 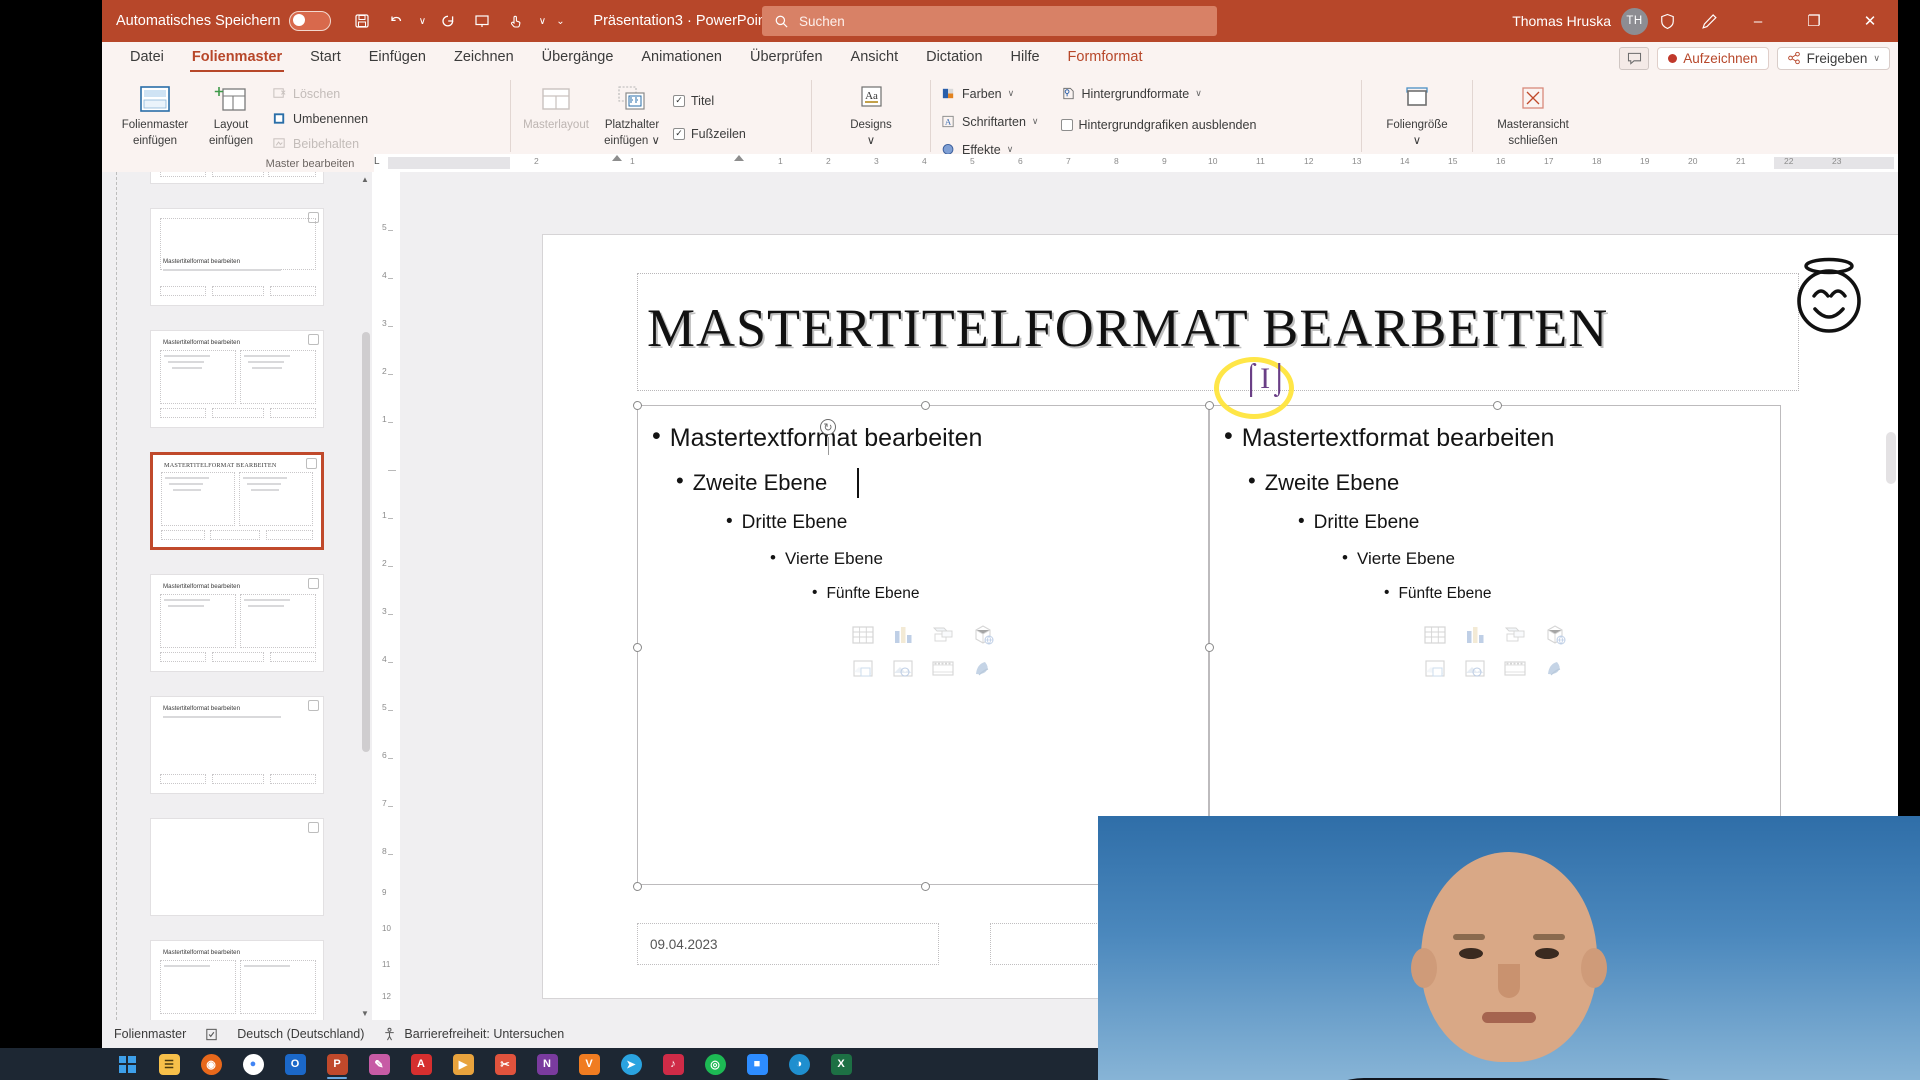 I want to click on themes-button: Aa Designs ∨, so click(x=871, y=113).